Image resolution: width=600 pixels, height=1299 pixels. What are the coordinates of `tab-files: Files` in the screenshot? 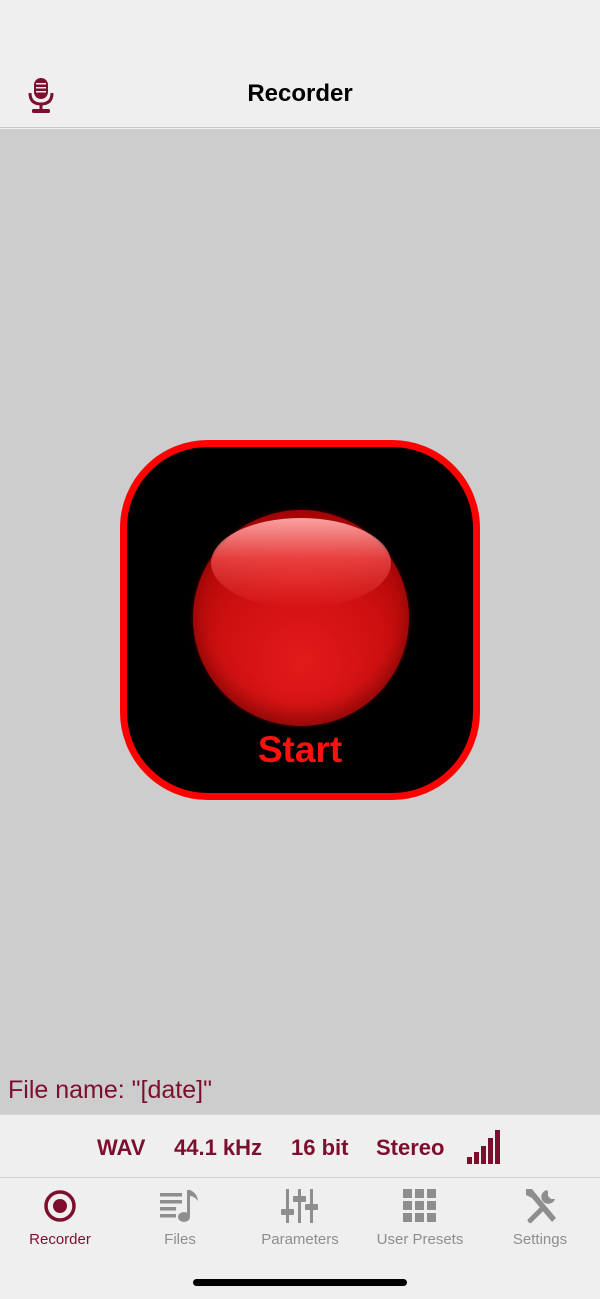 It's located at (180, 1219).